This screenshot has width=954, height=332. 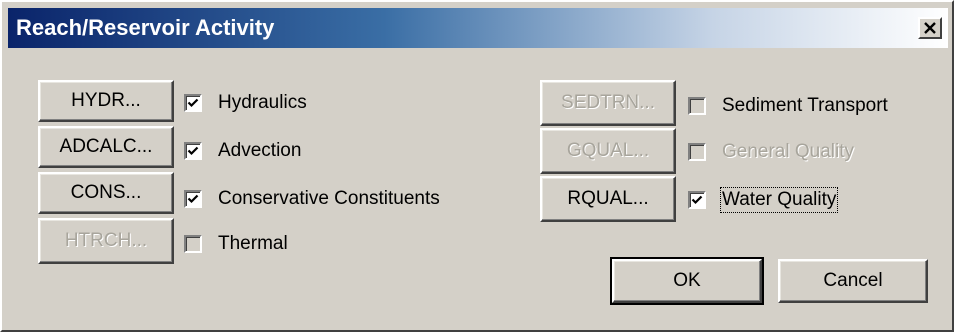 What do you see at coordinates (262, 102) in the screenshot?
I see `checkbox-label: Hydraulics` at bounding box center [262, 102].